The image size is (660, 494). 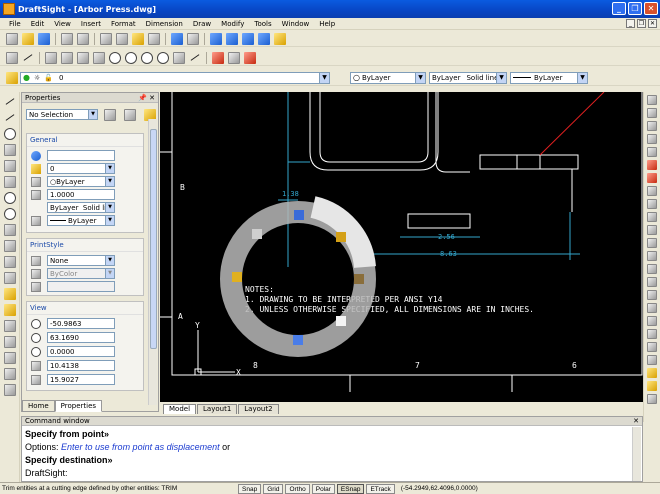 I want to click on rotate-icon, so click(x=652, y=178).